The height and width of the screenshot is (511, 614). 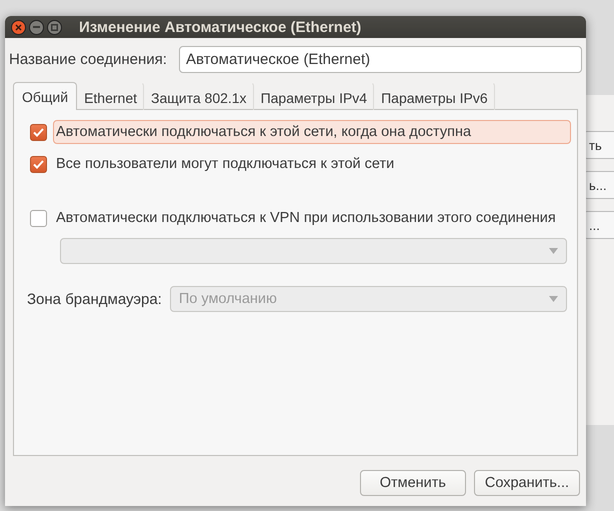 I want to click on tab: Общий, so click(x=45, y=96).